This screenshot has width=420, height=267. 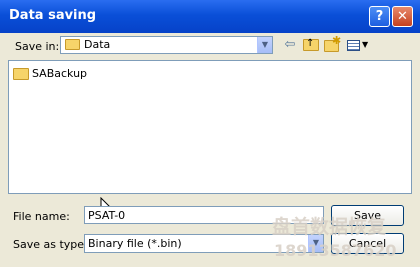 What do you see at coordinates (335, 250) in the screenshot?
I see `watermark-phone: 18913587620` at bounding box center [335, 250].